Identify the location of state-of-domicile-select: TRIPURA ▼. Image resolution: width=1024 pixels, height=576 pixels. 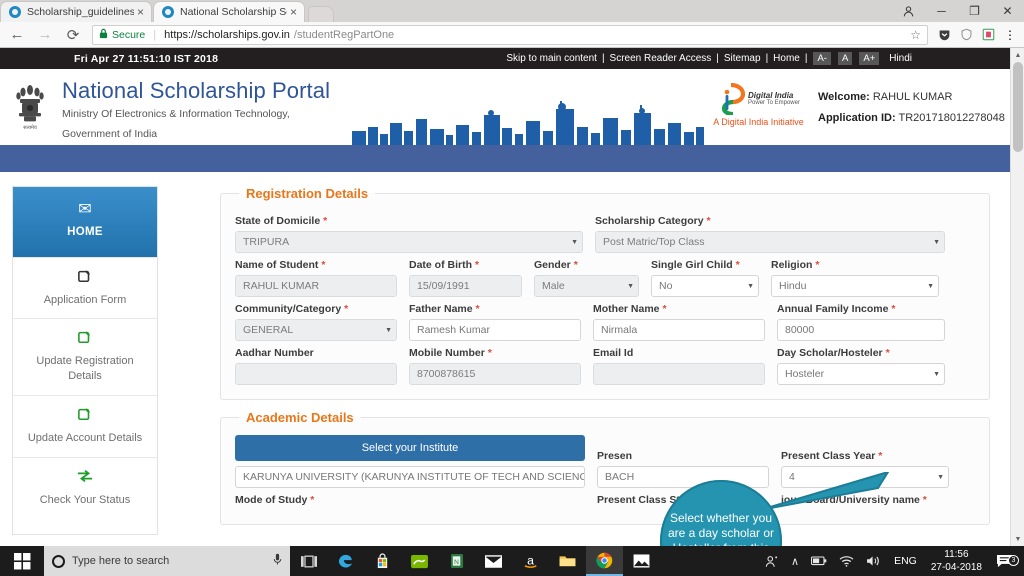
(409, 242).